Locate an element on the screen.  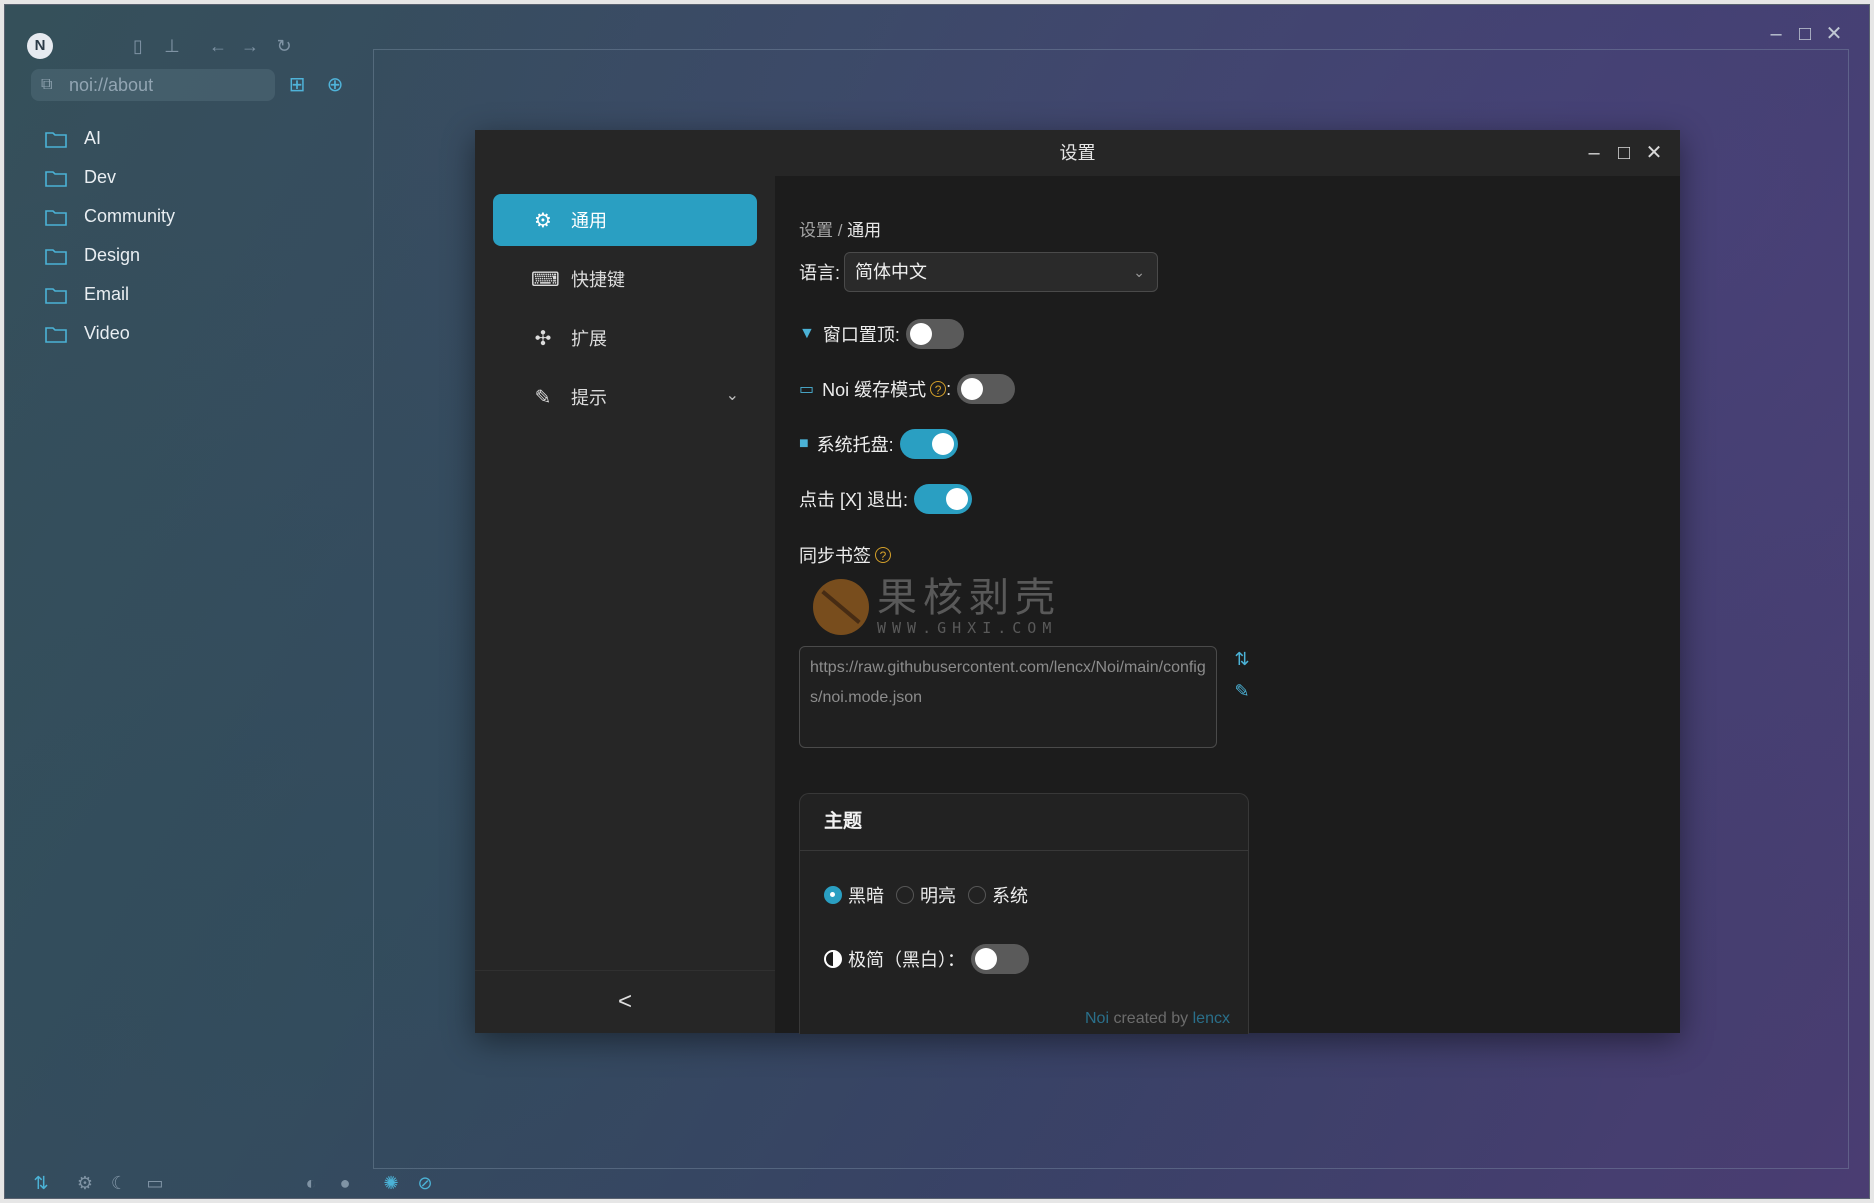
edit-icon: ✎ is located at coordinates (1242, 691).